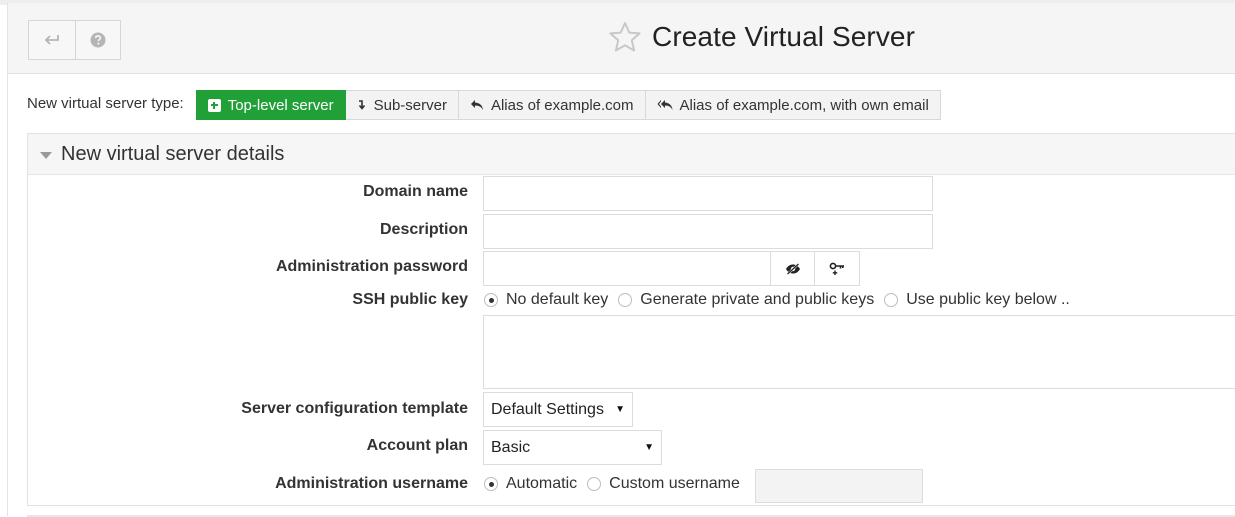 This screenshot has width=1235, height=517. Describe the element at coordinates (631, 154) in the screenshot. I see `panel-header: New virtual server details` at that location.